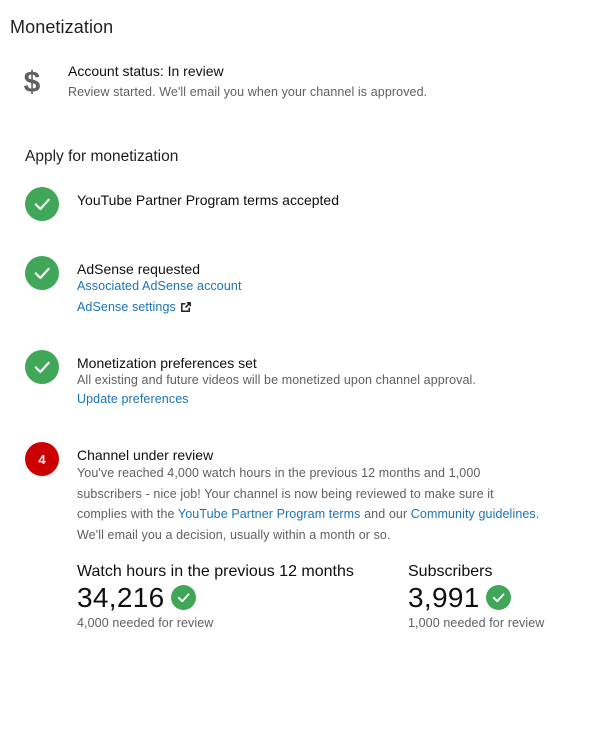 The height and width of the screenshot is (740, 593). Describe the element at coordinates (138, 269) in the screenshot. I see `step-adsense-title: AdSense requested` at that location.